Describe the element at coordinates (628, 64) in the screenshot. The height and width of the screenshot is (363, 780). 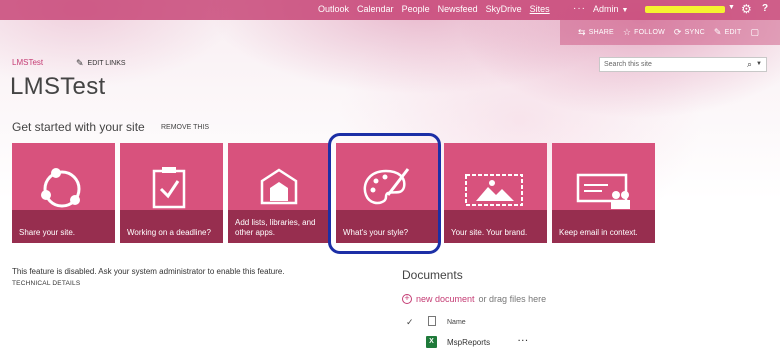
I see `search-placeholder: Search this site` at that location.